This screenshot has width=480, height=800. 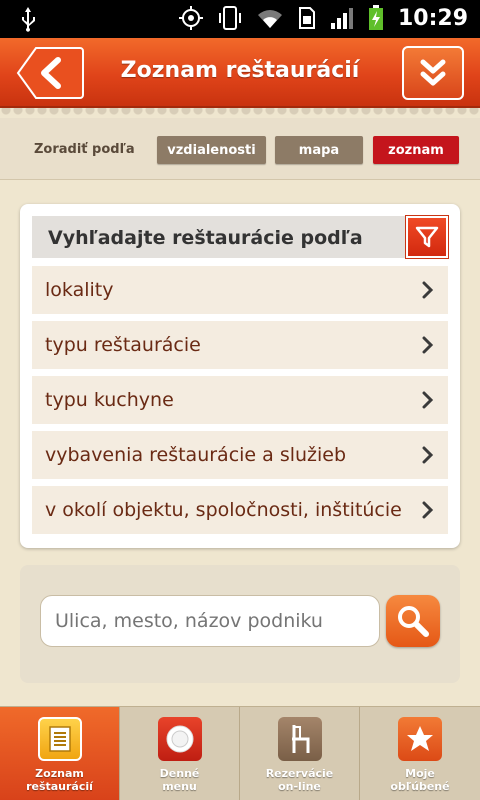 What do you see at coordinates (240, 73) in the screenshot?
I see `app-header: Zoznam reštaurácií` at bounding box center [240, 73].